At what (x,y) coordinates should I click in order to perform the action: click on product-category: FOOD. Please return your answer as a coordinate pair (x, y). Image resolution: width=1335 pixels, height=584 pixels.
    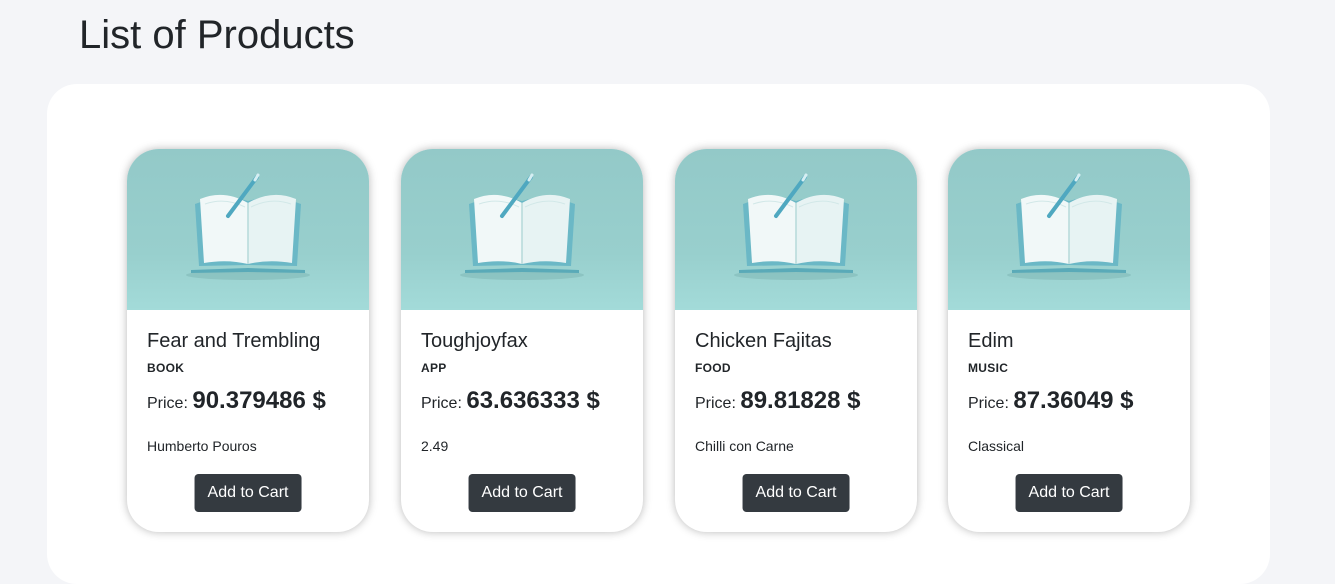
    Looking at the image, I should click on (713, 368).